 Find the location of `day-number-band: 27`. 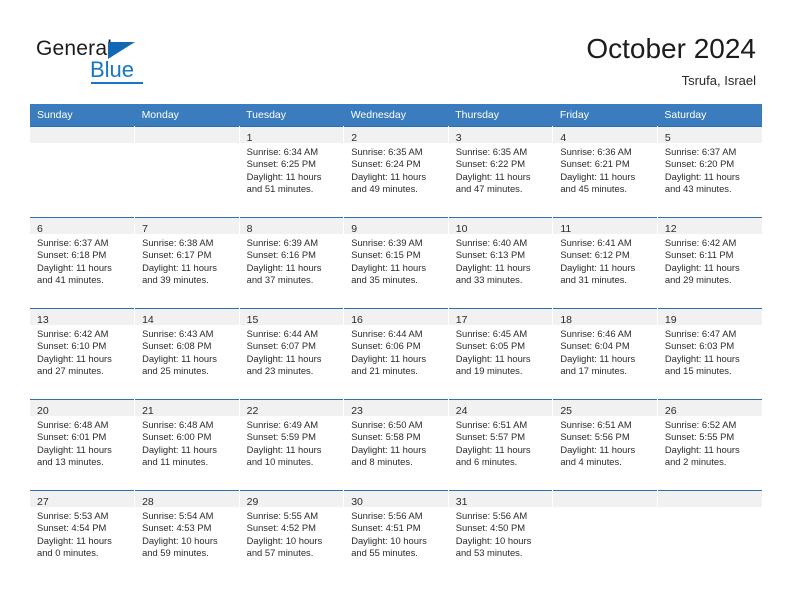

day-number-band: 27 is located at coordinates (82, 499).